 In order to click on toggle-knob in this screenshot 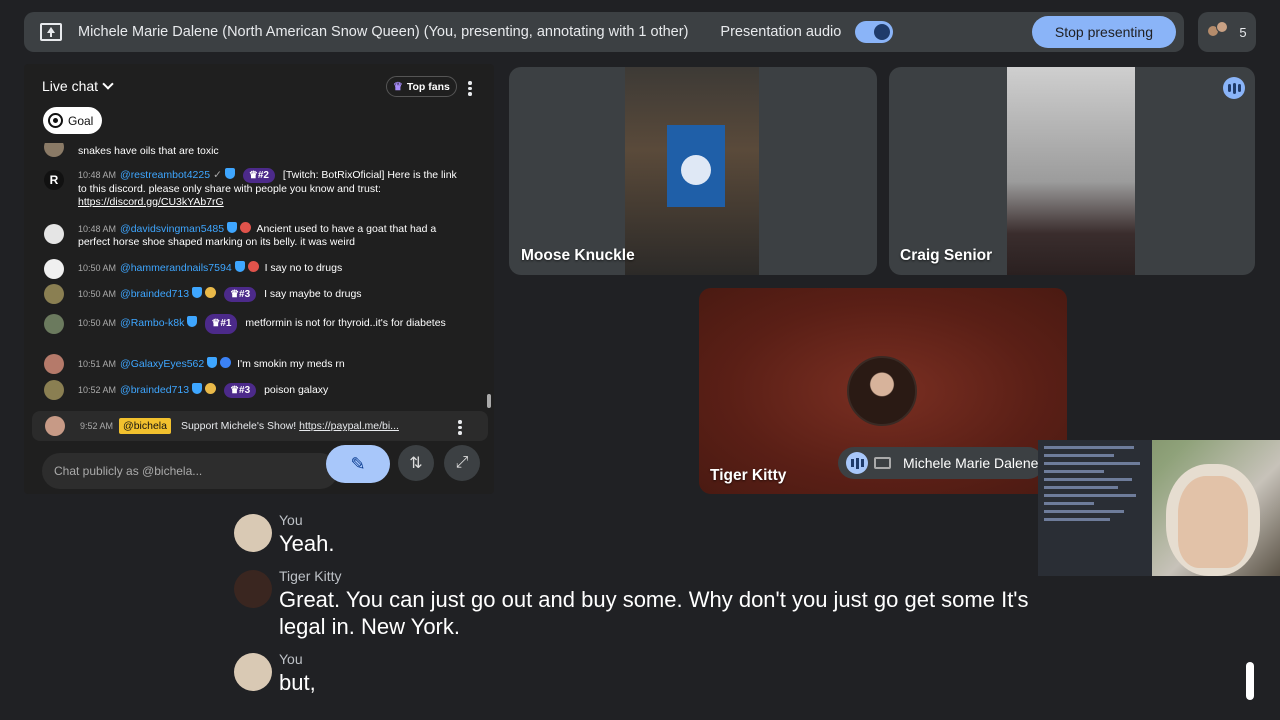, I will do `click(882, 32)`.